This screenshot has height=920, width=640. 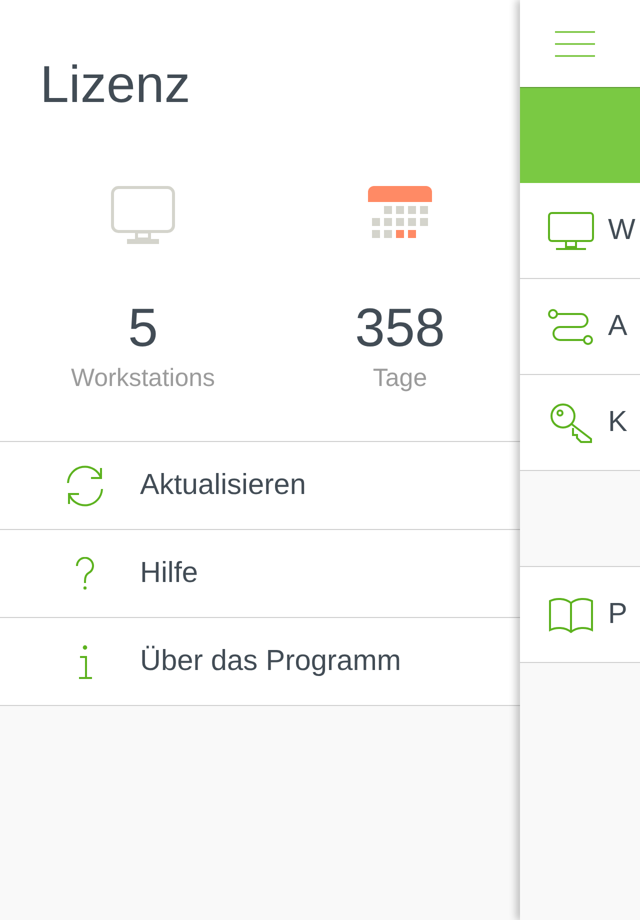 I want to click on nav-item: K, so click(x=580, y=423).